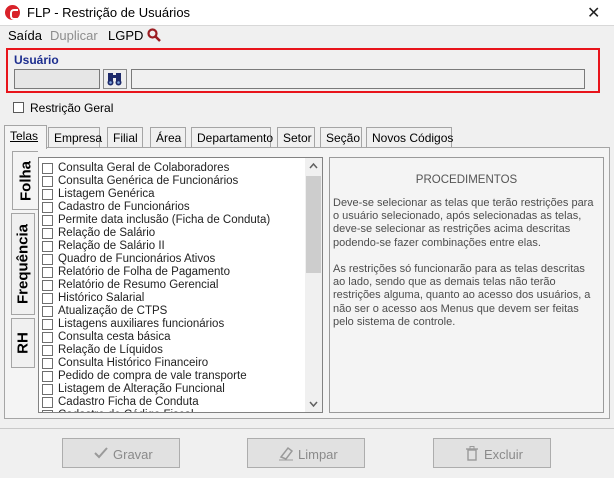 The width and height of the screenshot is (614, 478). I want to click on screen-label: Cadastro de Código Fiscal, so click(126, 410).